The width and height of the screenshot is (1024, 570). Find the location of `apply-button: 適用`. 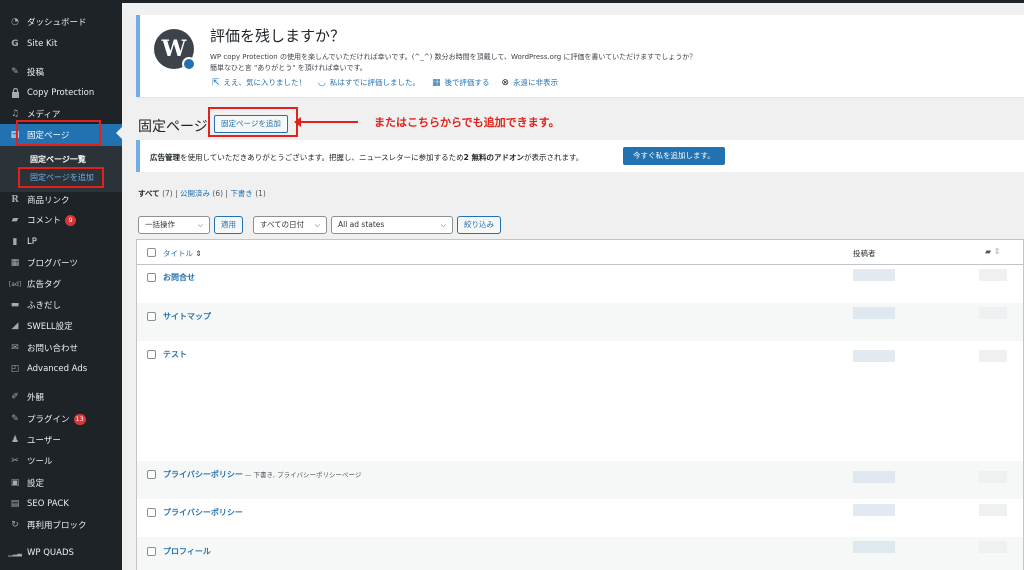

apply-button: 適用 is located at coordinates (228, 225).